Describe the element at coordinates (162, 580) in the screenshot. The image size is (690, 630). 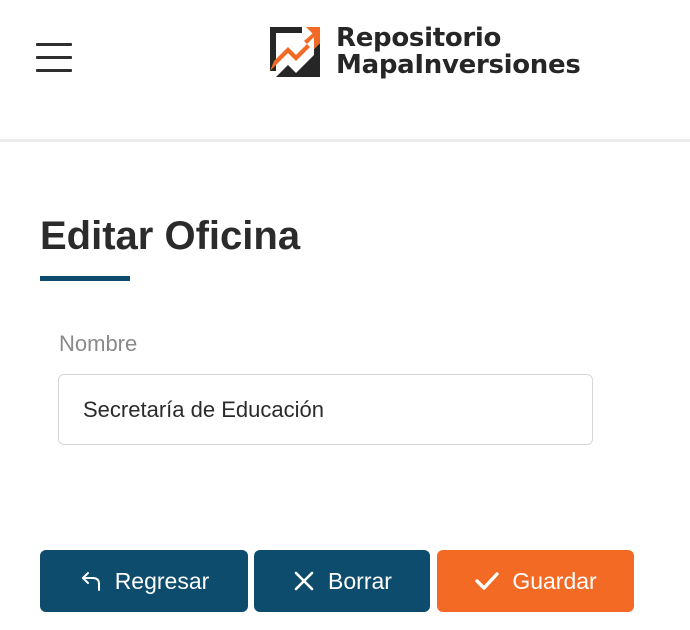
I see `back-button-label: Regresar` at that location.